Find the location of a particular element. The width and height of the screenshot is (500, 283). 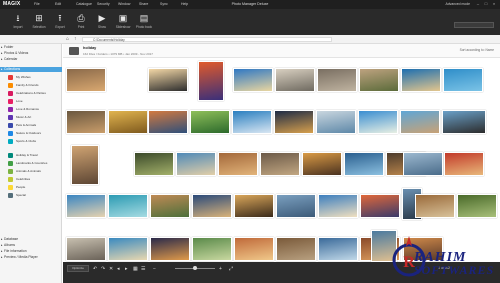

menu-window: Window is located at coordinates (128, 4).